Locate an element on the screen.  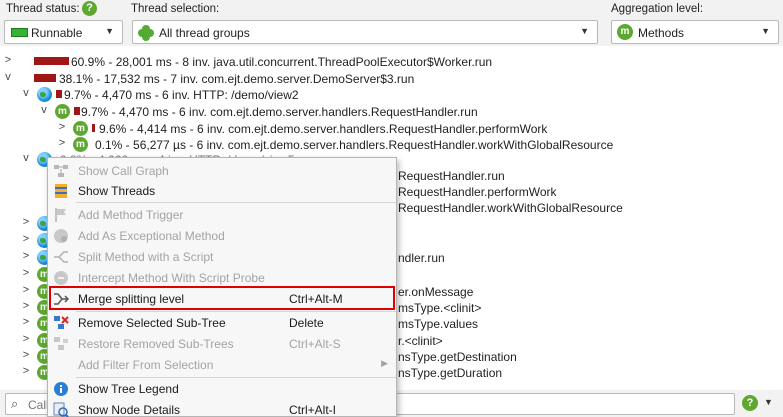
menu-item-label: Add Filter From Selection is located at coordinates (146, 365).